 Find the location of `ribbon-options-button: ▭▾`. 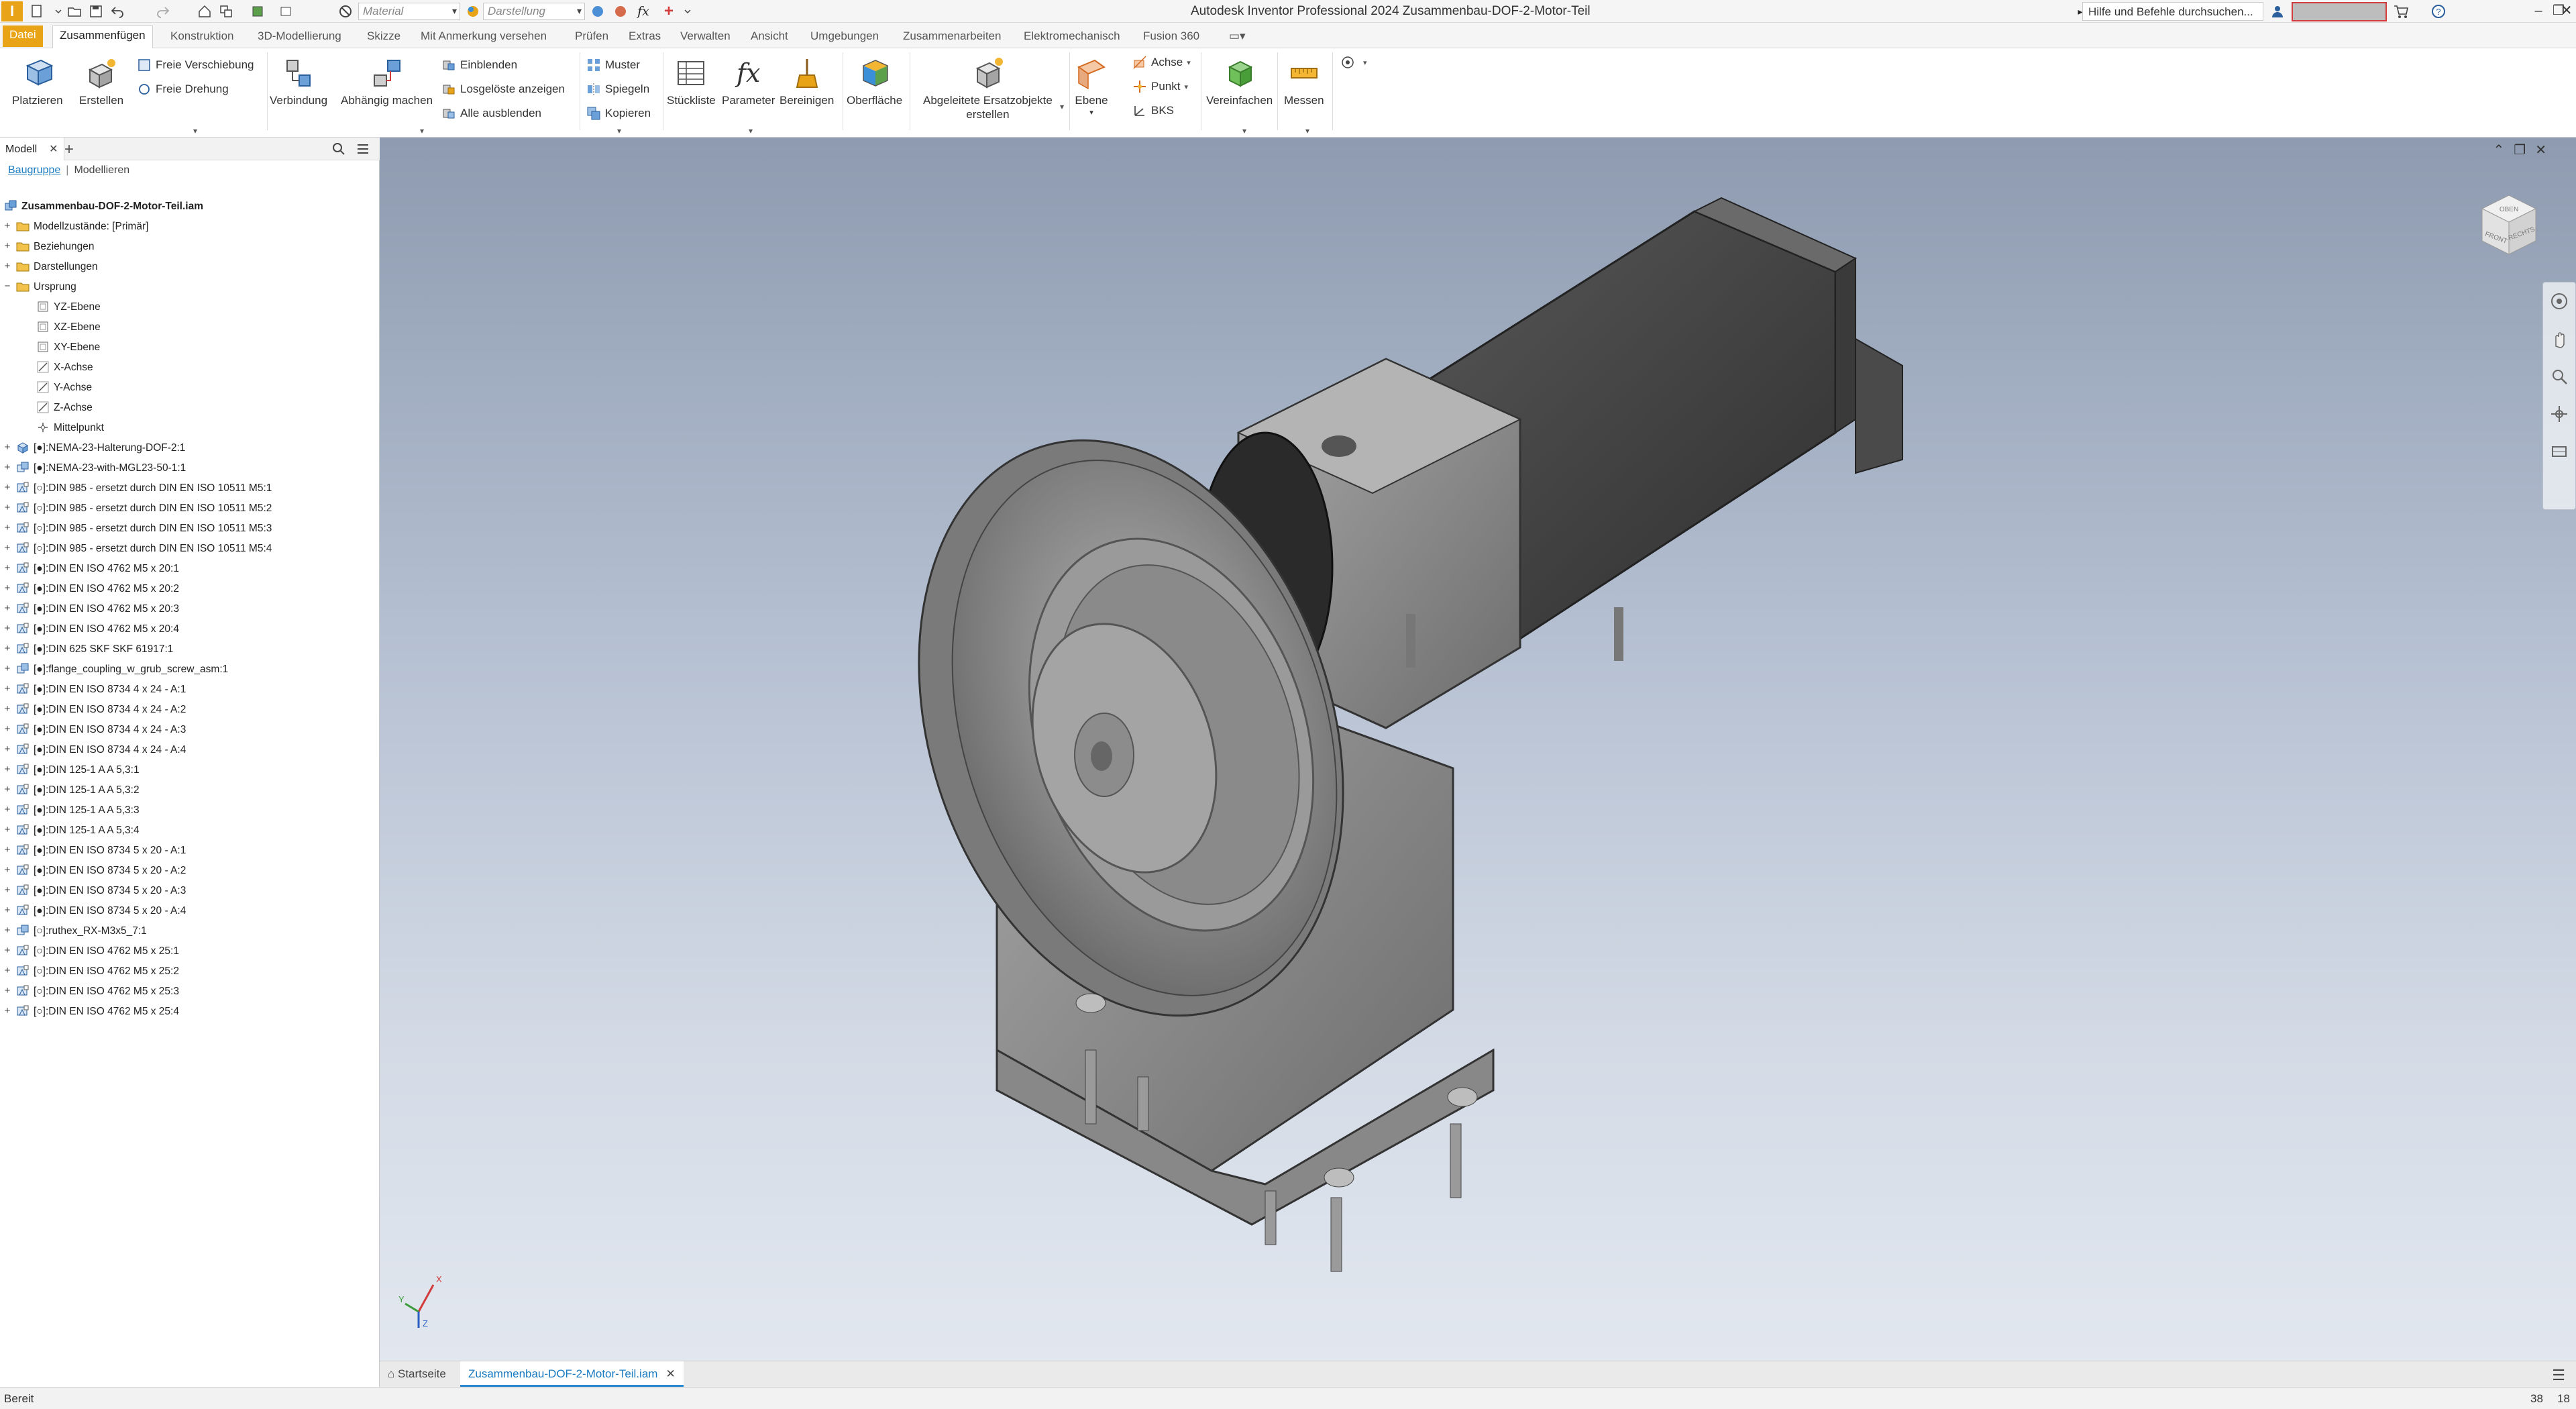

ribbon-options-button: ▭▾ is located at coordinates (1237, 37).